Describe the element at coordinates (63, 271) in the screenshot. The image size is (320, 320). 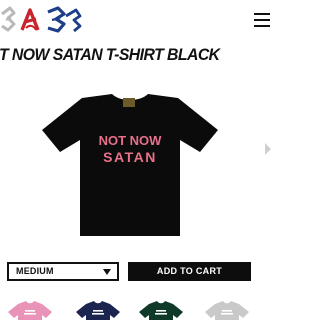
I see `size-select: MEDIUM` at that location.